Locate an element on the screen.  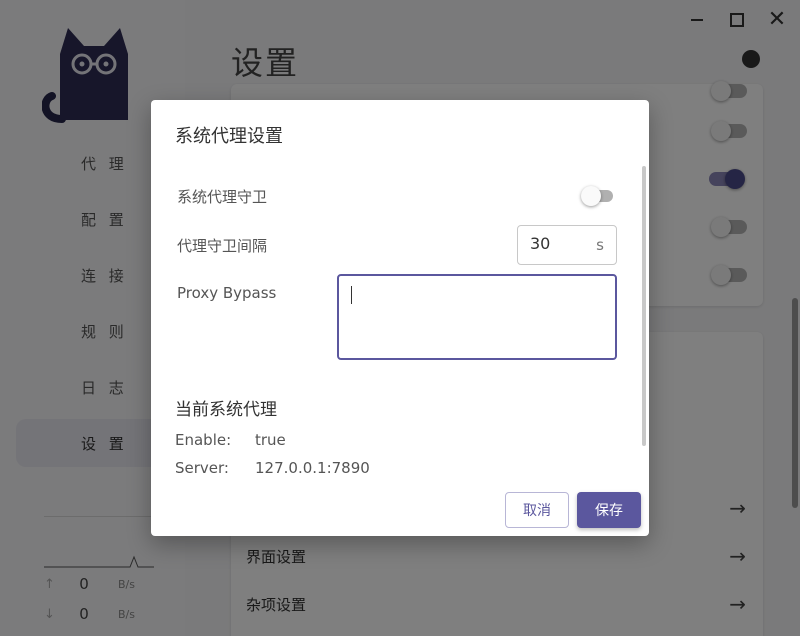
dialog-title: 系统代理设置 is located at coordinates (229, 136).